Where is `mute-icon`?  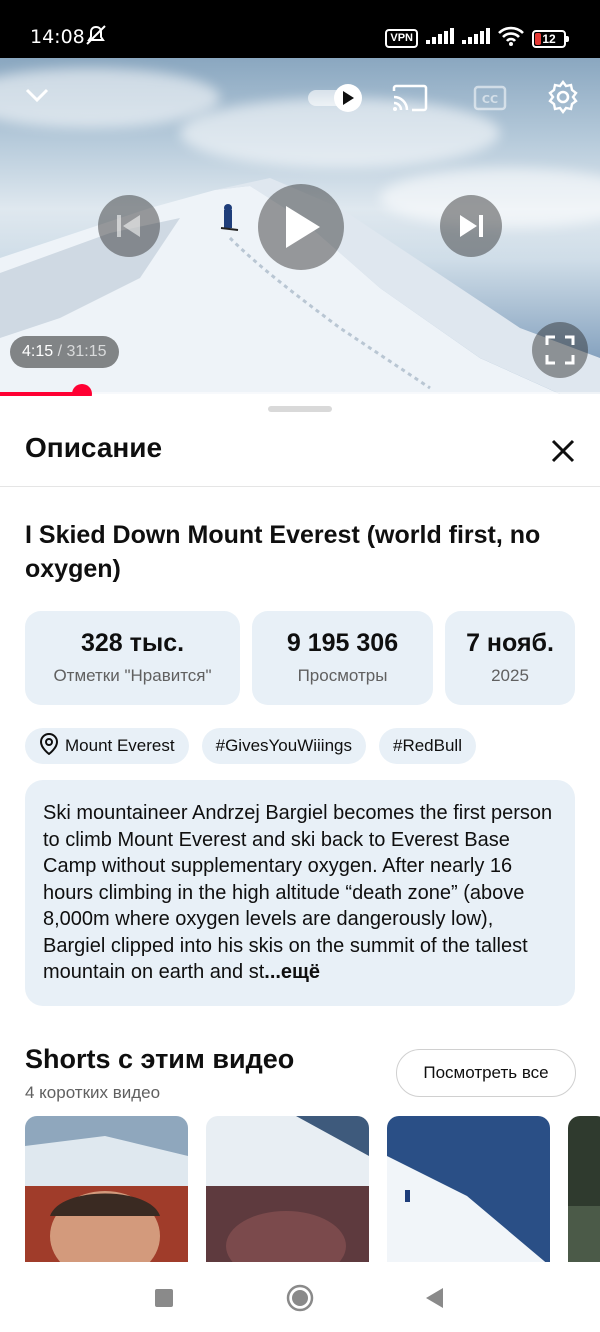
mute-icon is located at coordinates (96, 37).